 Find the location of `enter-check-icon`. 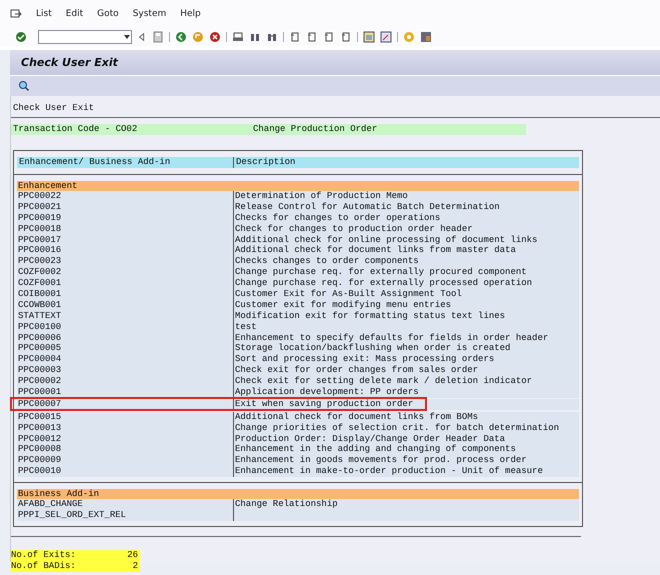

enter-check-icon is located at coordinates (21, 37).